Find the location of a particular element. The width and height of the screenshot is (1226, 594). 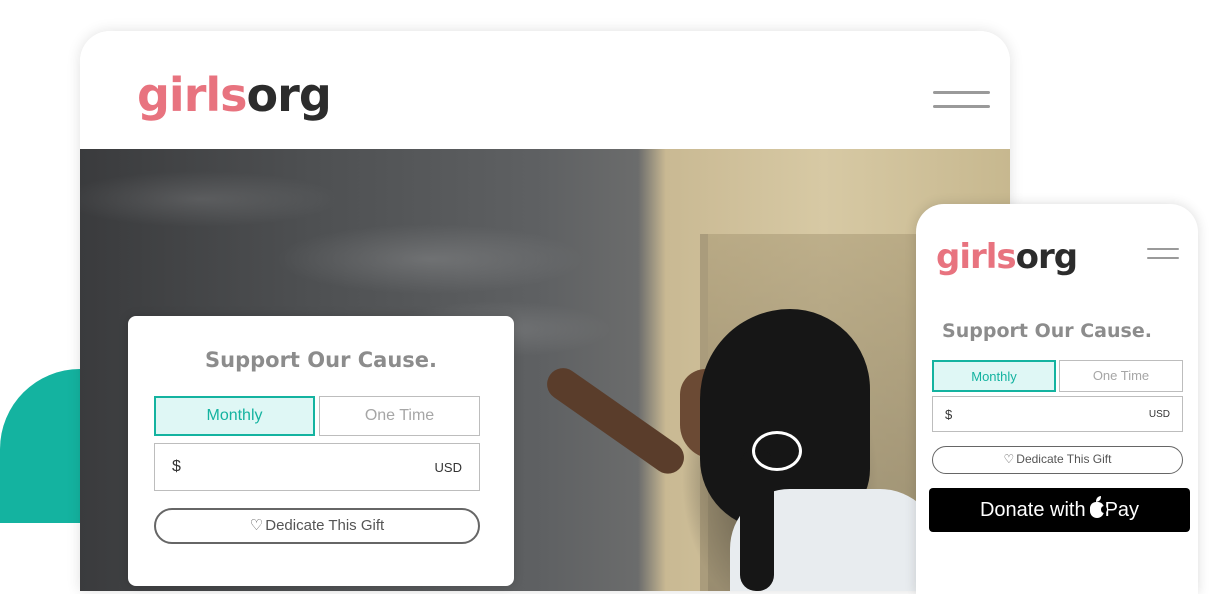

apple-pay-suffix: Pay is located at coordinates (1122, 510).